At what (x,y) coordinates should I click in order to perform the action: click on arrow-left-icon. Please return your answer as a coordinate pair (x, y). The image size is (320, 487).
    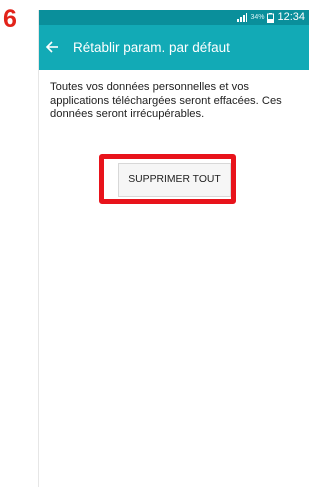
    Looking at the image, I should click on (53, 47).